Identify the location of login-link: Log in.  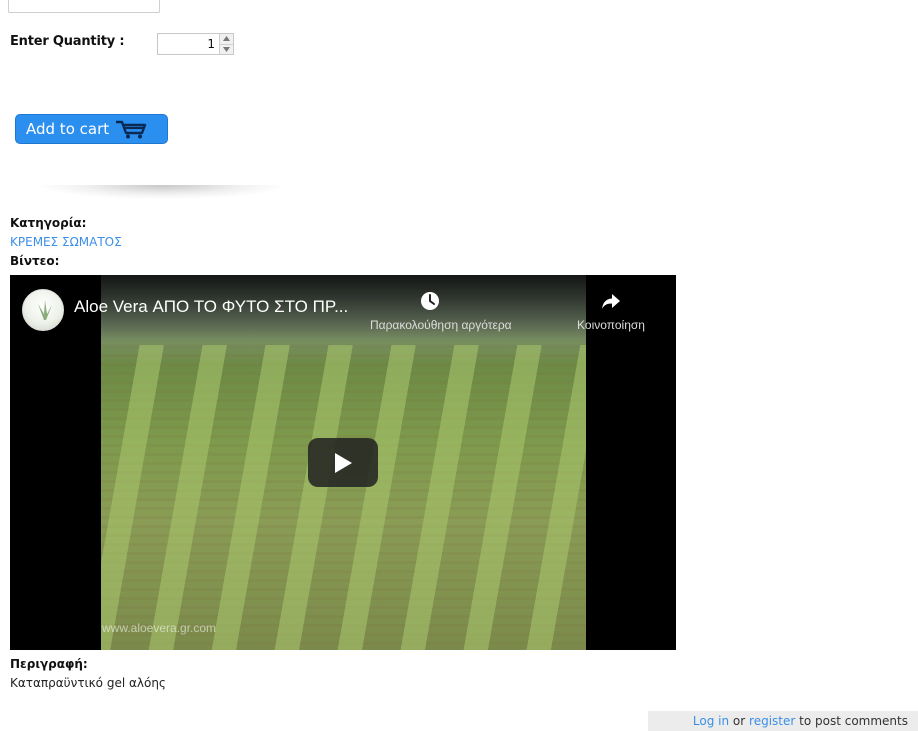
(711, 721).